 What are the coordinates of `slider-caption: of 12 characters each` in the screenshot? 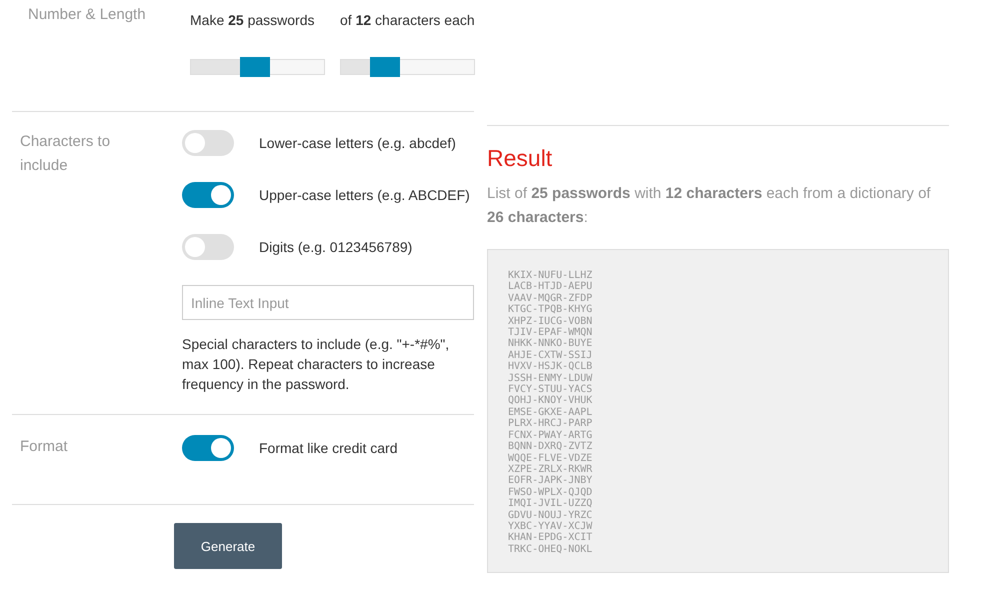 It's located at (407, 21).